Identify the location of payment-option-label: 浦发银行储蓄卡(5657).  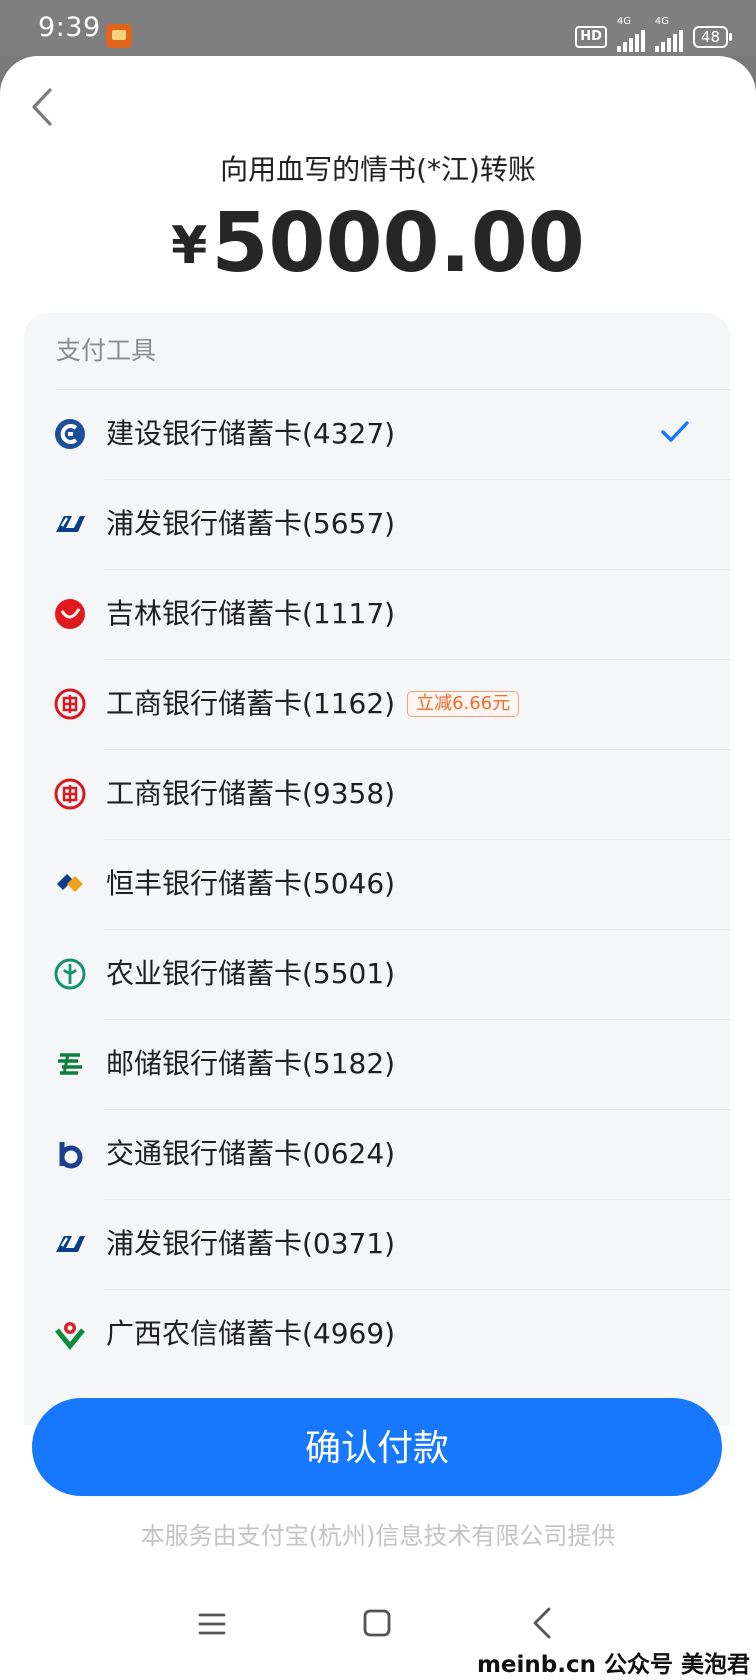
(251, 523).